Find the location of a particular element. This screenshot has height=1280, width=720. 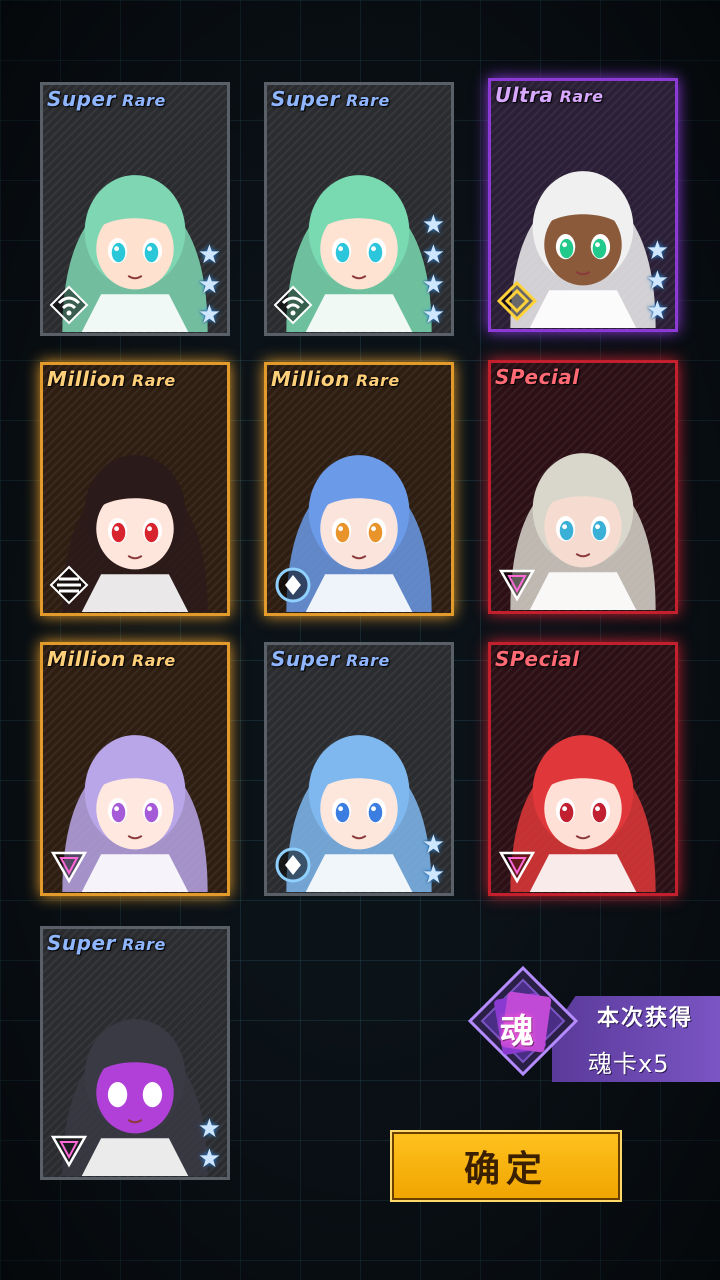

confirm-button: 确定 is located at coordinates (506, 1166).